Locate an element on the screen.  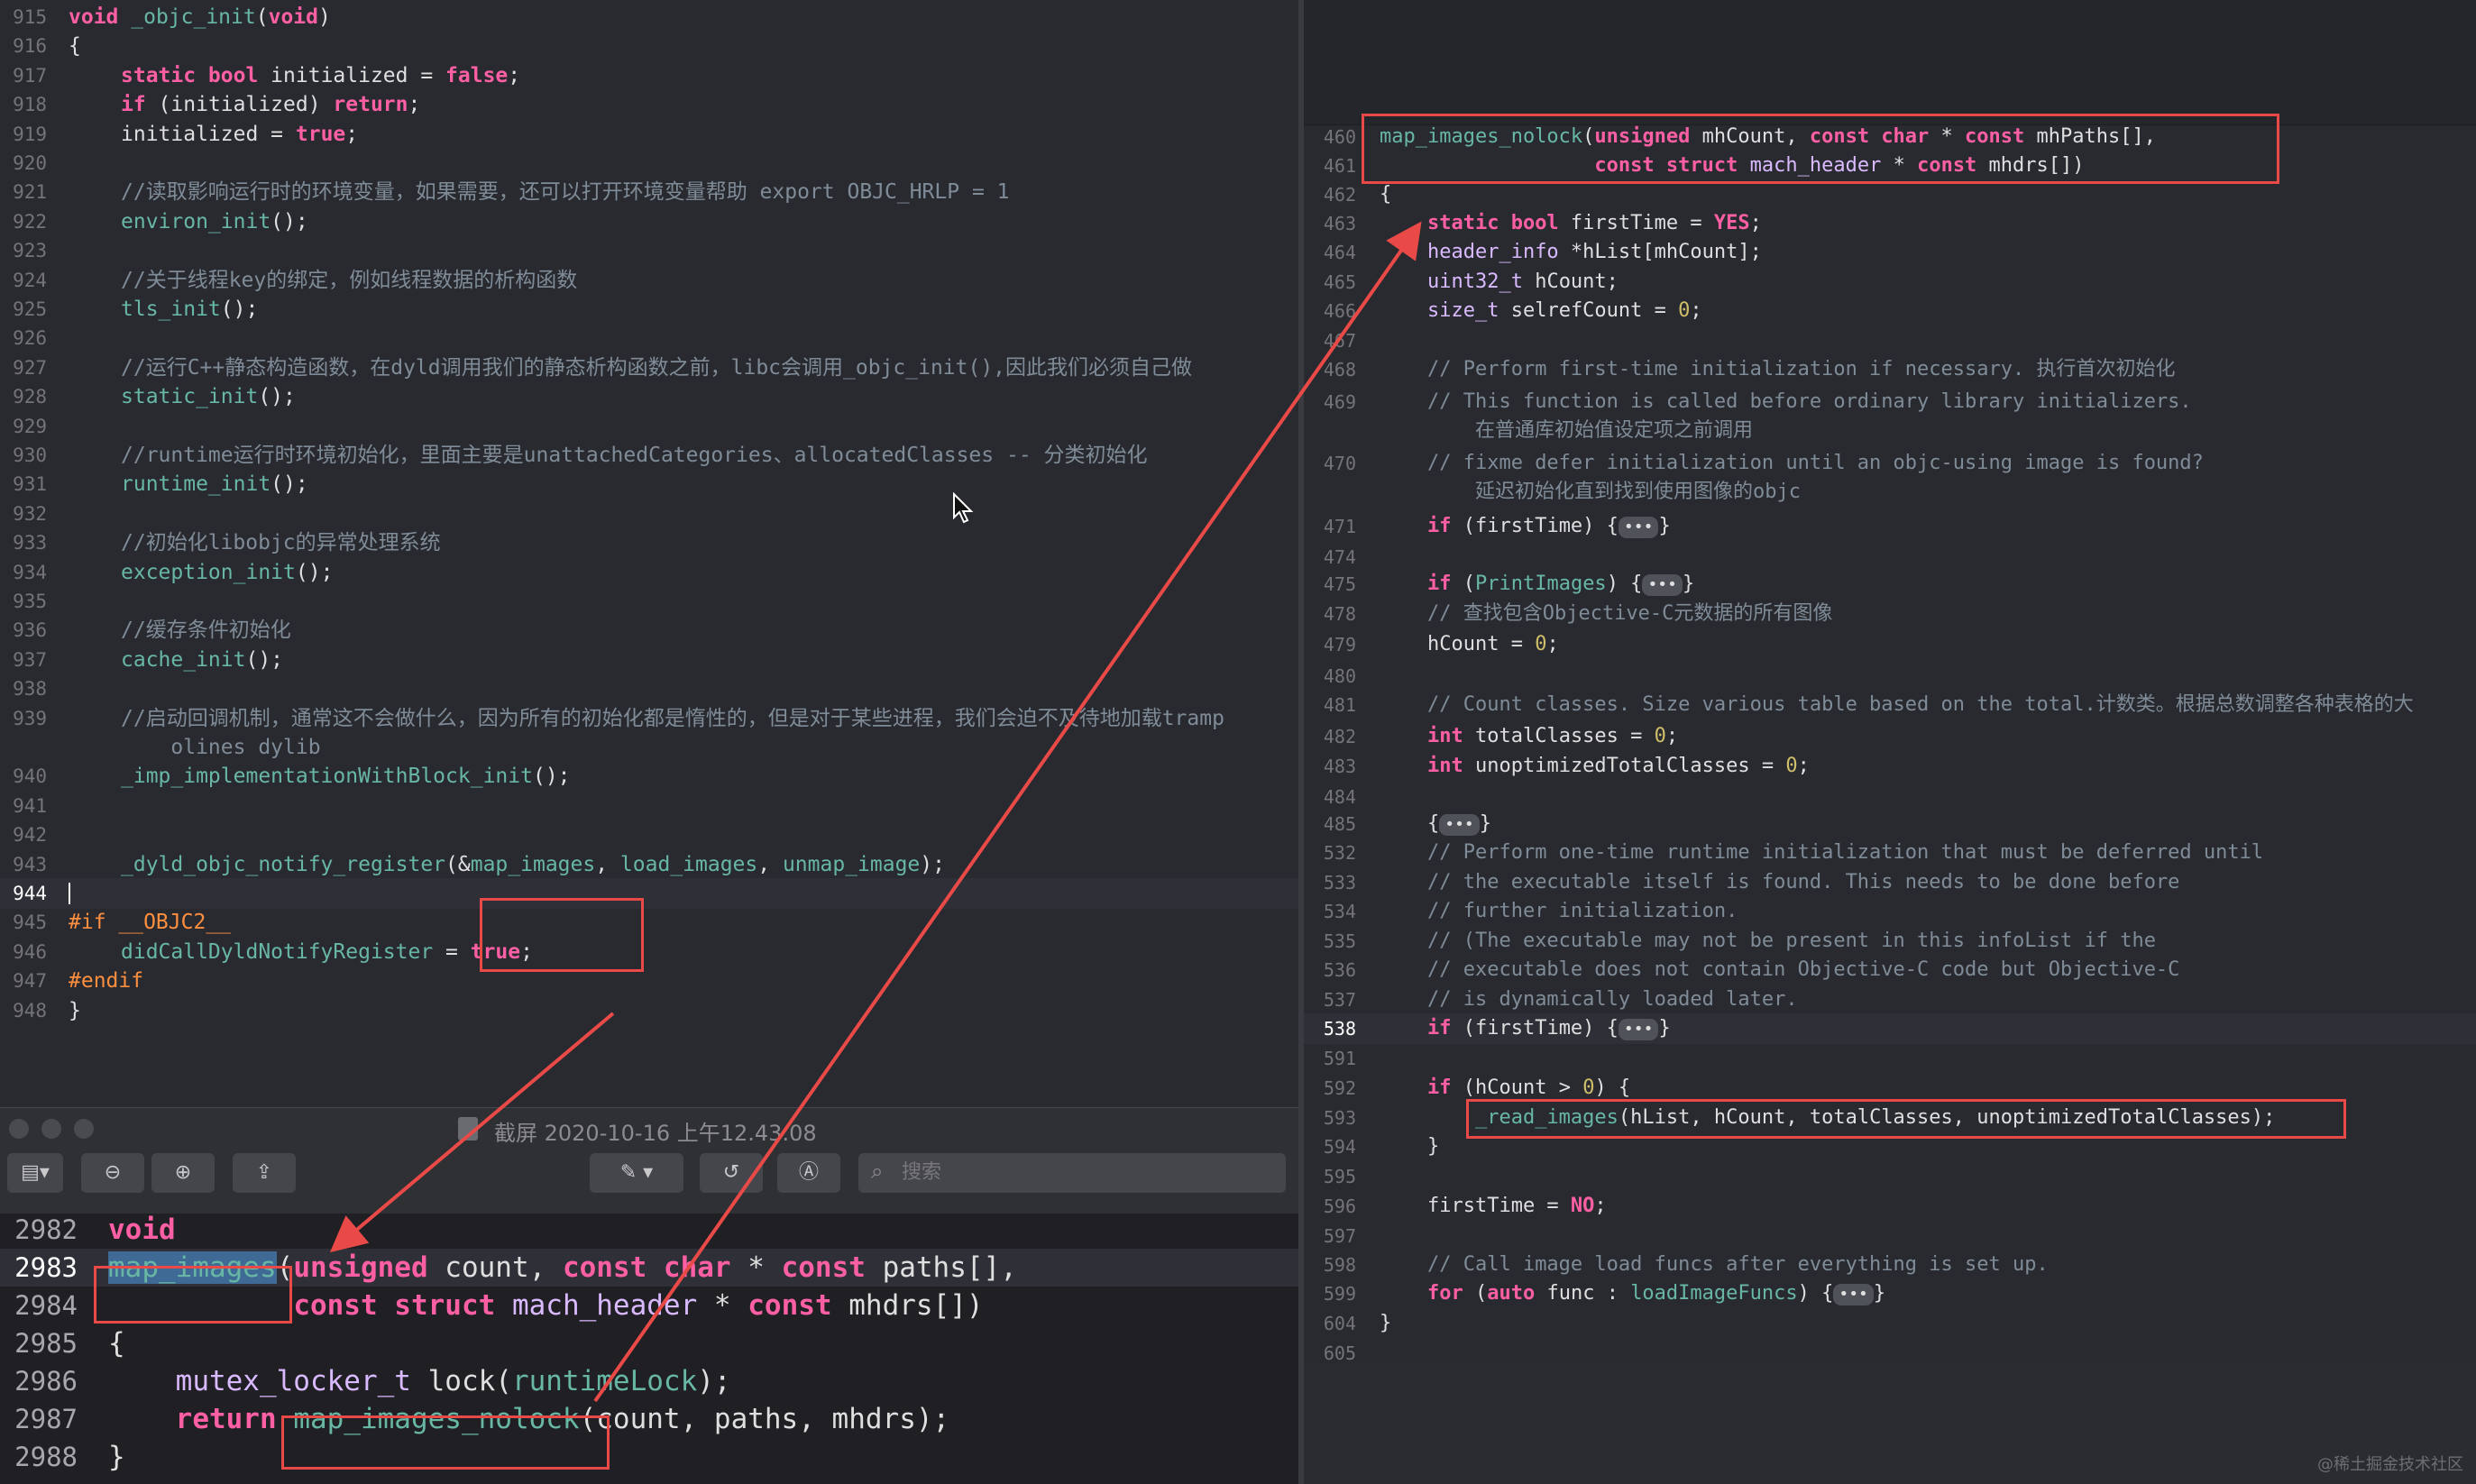
highlight-map-images-arg is located at coordinates (562, 935).